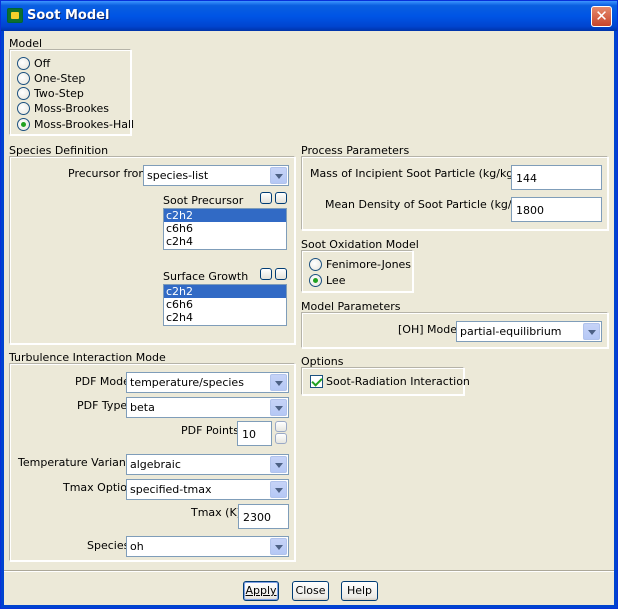 The width and height of the screenshot is (618, 609). I want to click on species-label: Species, so click(108, 545).